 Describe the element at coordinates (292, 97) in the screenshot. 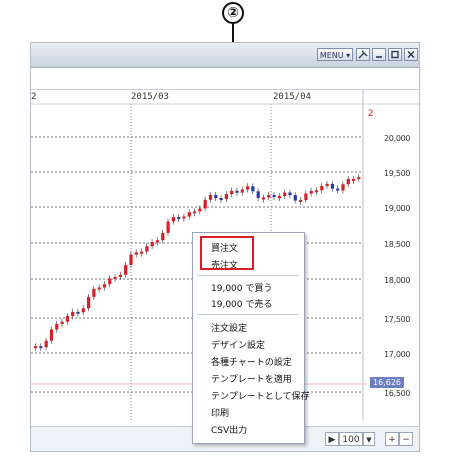

I see `month-label: 2015/04` at that location.